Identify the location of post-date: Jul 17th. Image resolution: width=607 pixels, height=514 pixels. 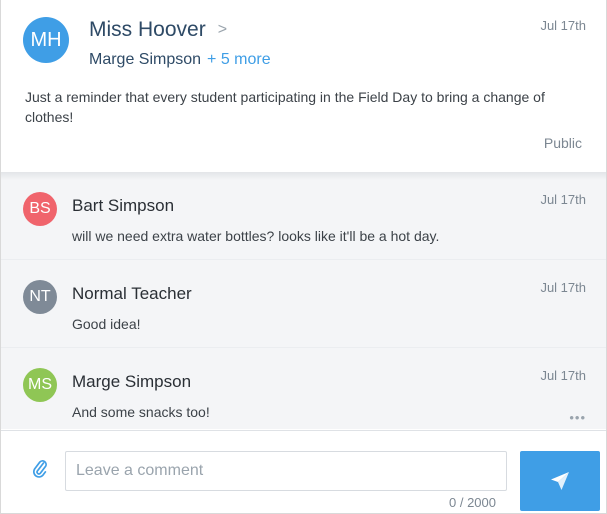
(563, 25).